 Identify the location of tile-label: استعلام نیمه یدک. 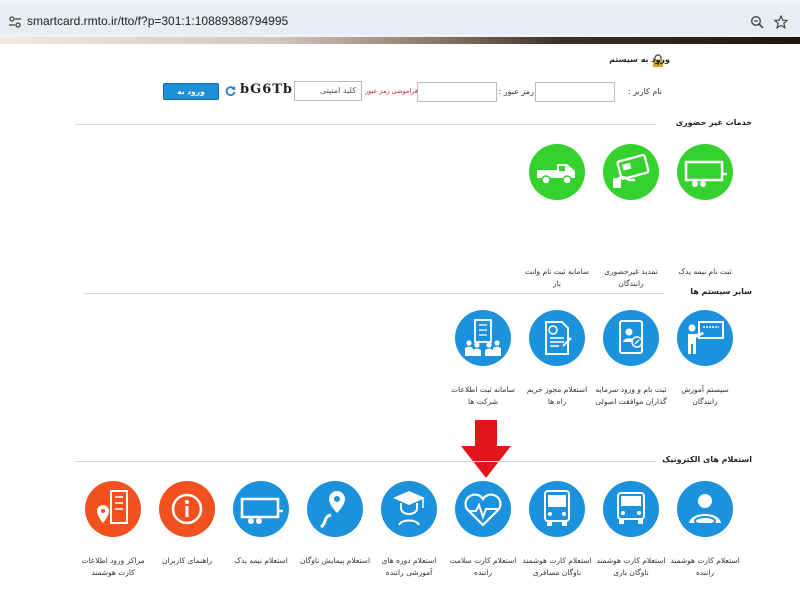
(261, 560).